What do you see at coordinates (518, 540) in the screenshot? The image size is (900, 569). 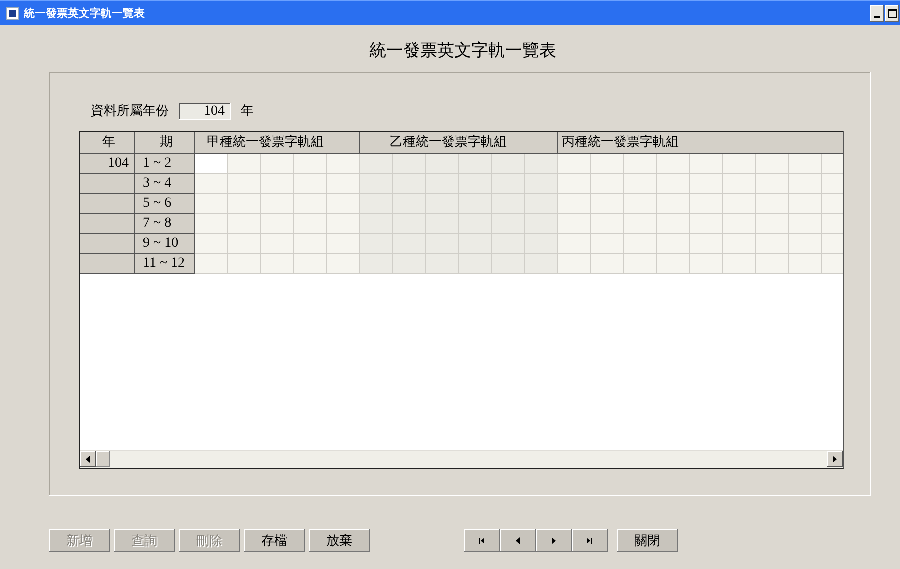 I see `previous-record-button` at bounding box center [518, 540].